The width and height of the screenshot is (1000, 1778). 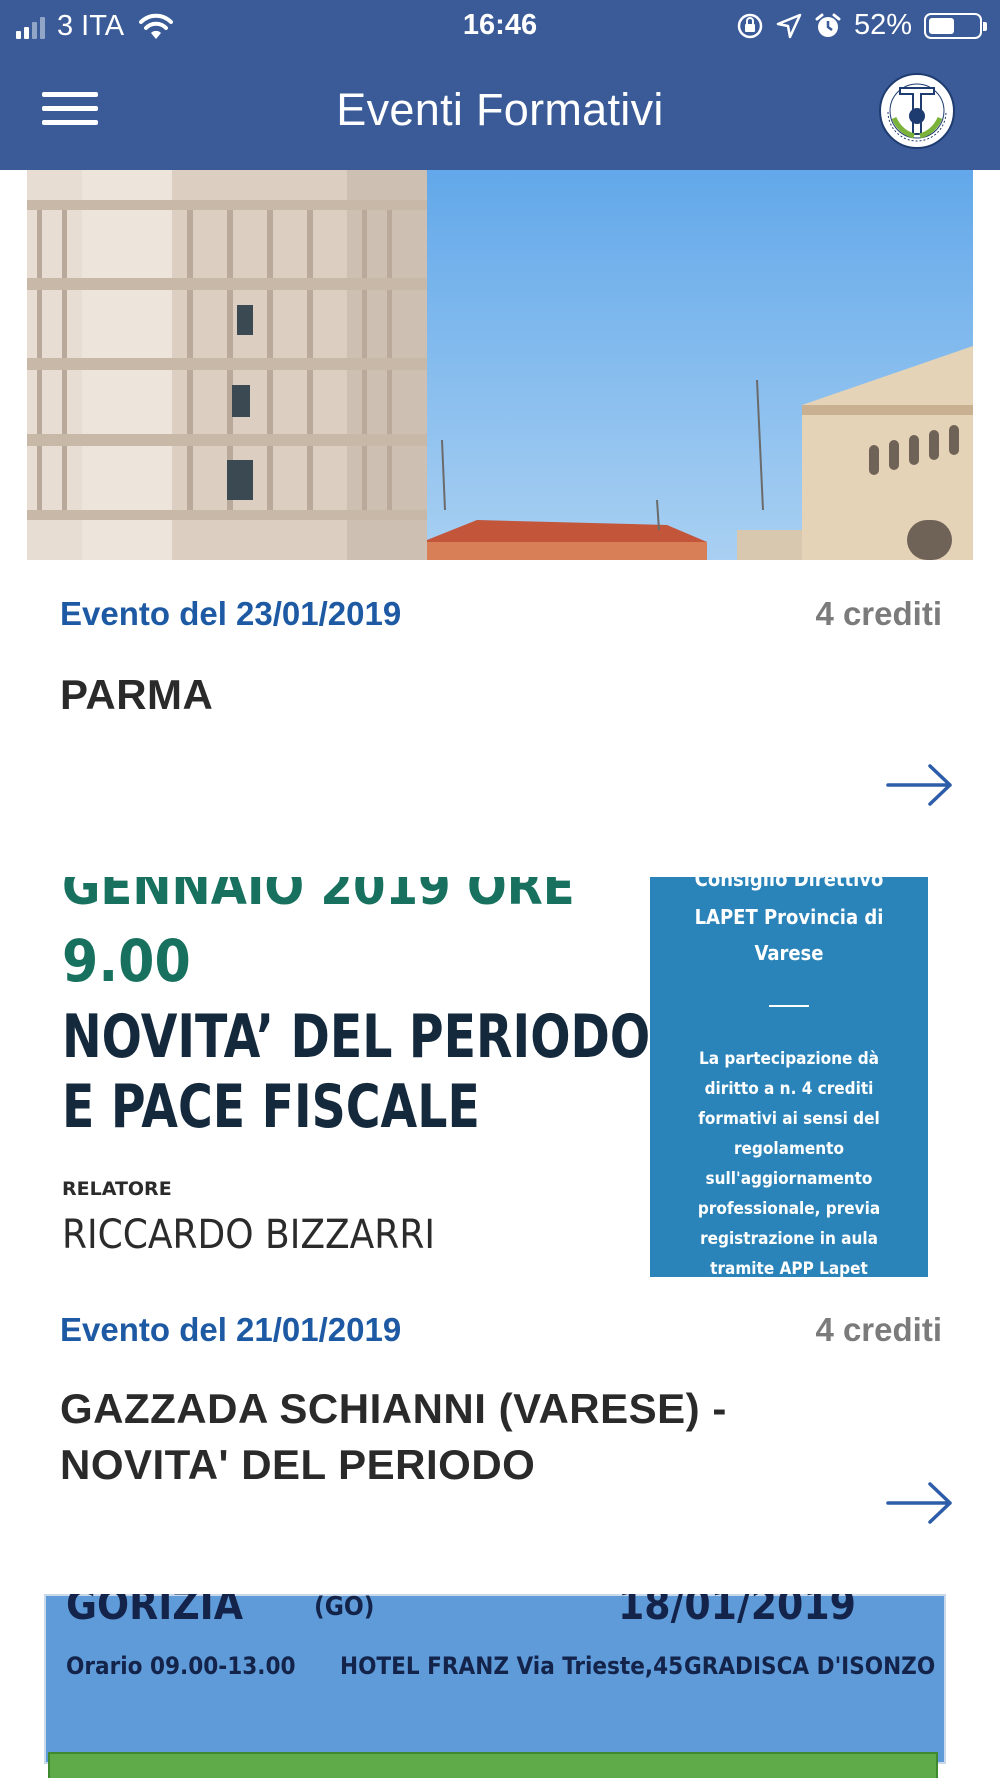 I want to click on location-arrow-icon, so click(x=789, y=25).